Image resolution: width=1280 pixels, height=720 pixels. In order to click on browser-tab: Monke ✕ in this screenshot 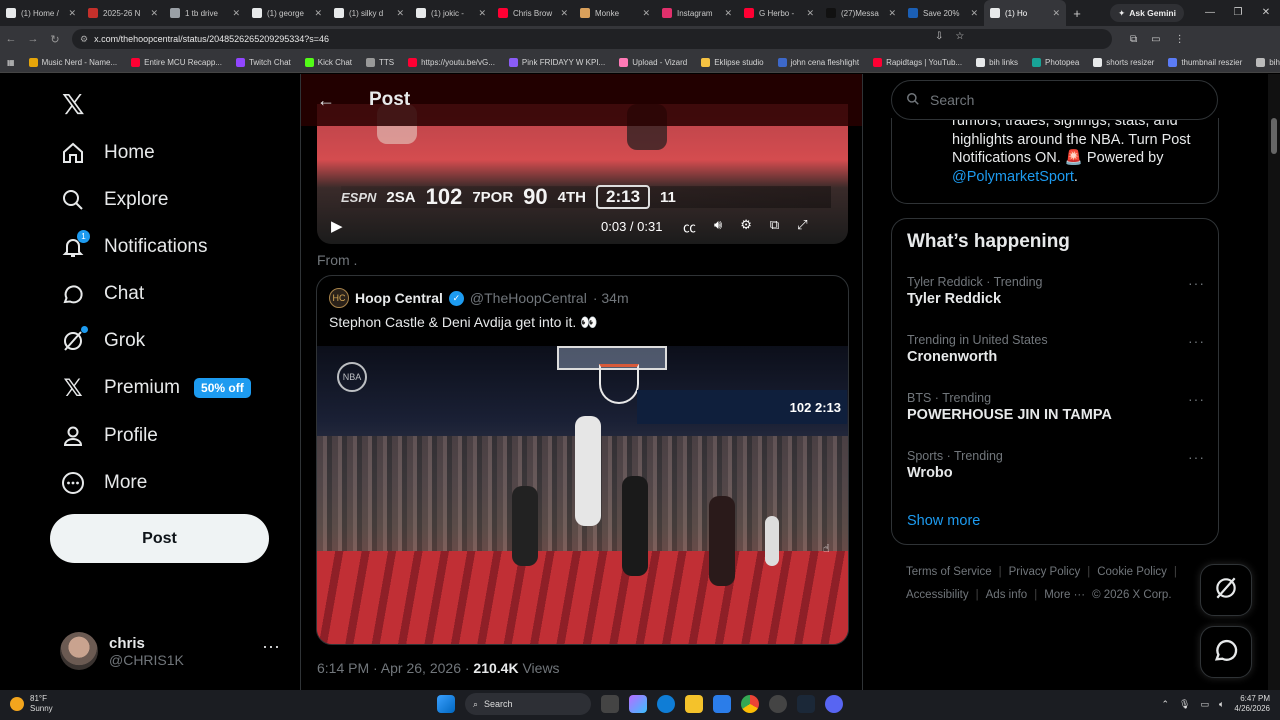, I will do `click(615, 13)`.